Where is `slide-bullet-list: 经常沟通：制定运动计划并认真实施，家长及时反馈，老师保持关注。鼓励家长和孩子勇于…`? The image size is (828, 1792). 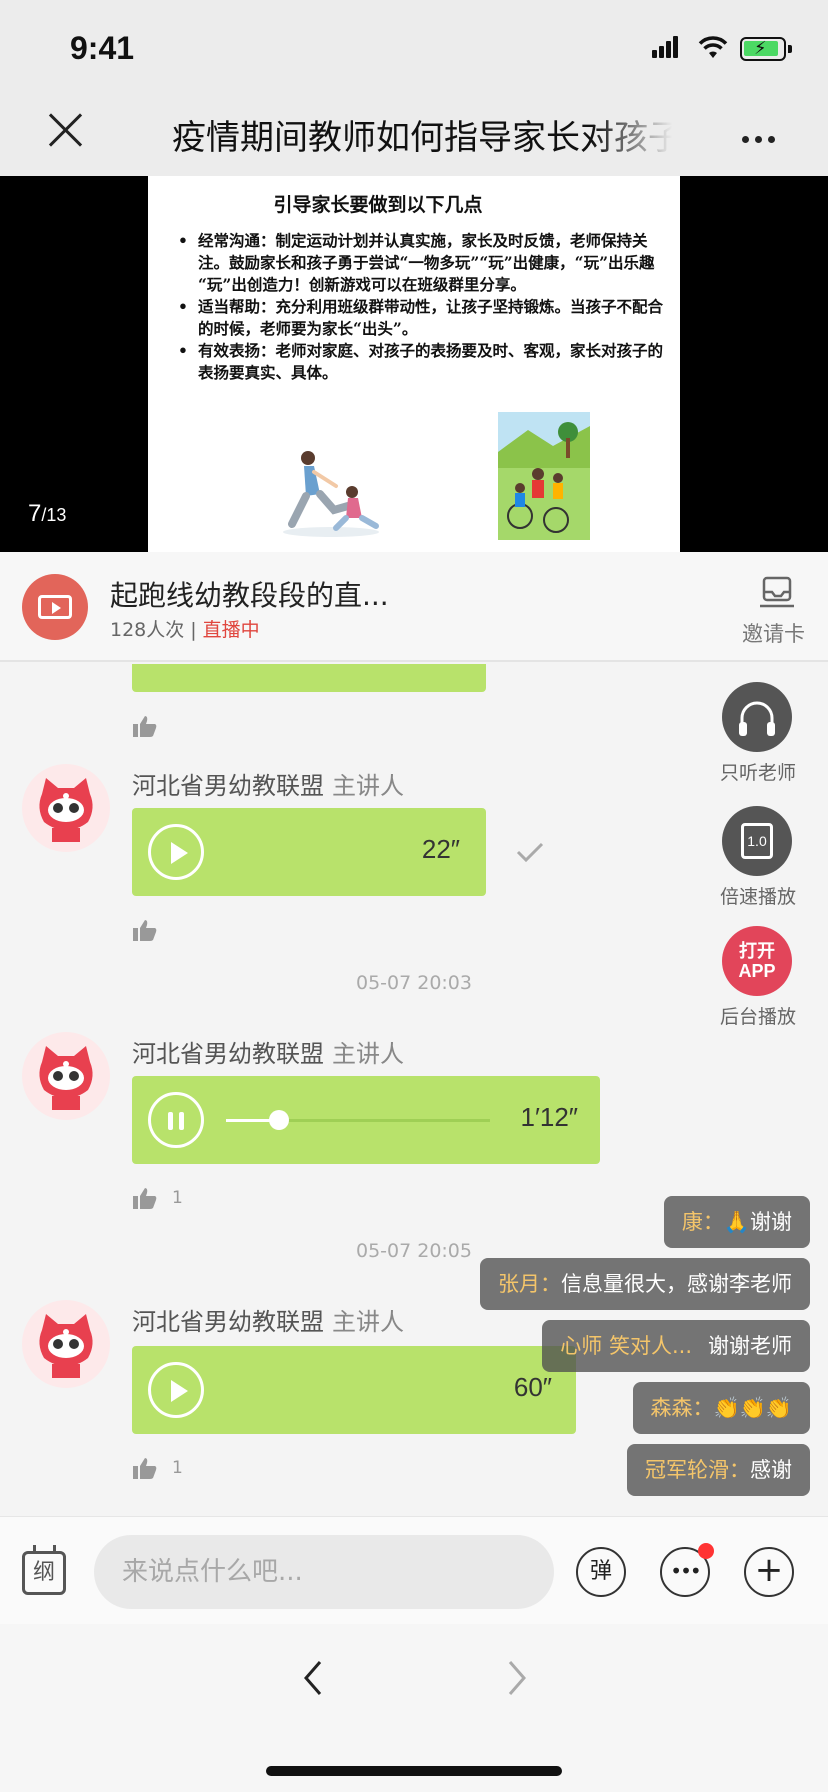 slide-bullet-list: 经常沟通：制定运动计划并认真实施，家长及时反馈，老师保持关注。鼓励家长和孩子勇于… is located at coordinates (421, 307).